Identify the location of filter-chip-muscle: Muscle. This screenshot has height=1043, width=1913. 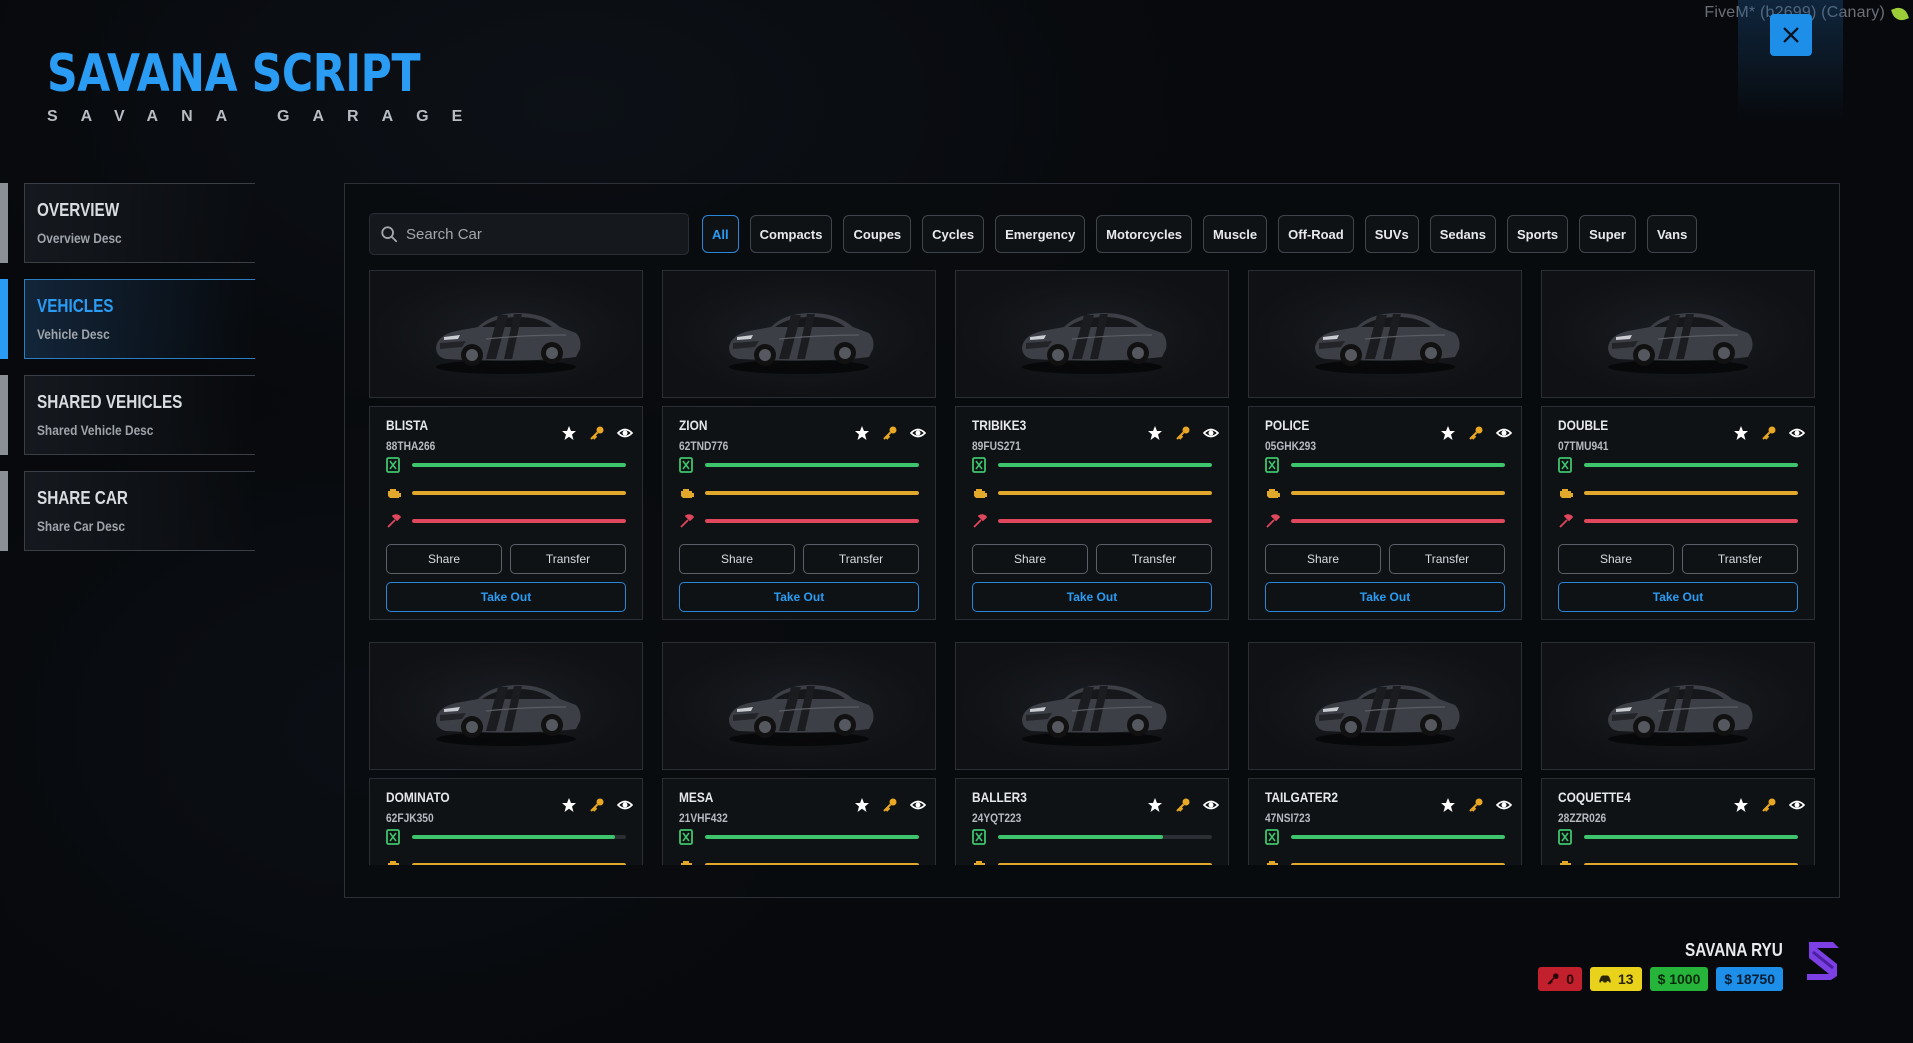
(1235, 234).